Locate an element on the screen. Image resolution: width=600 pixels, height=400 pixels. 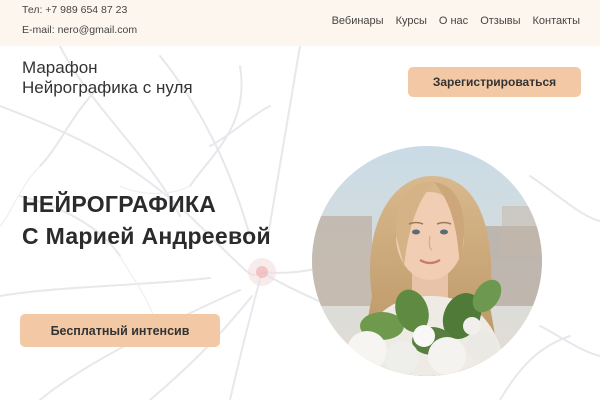
contact-phone: Тел: +7 989 654 87 23 is located at coordinates (75, 10).